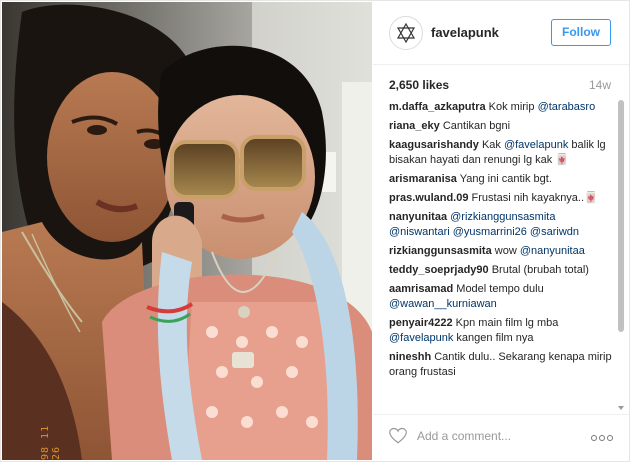 The height and width of the screenshot is (462, 630). Describe the element at coordinates (440, 251) in the screenshot. I see `comment-username: rizkianggunsasmita` at that location.